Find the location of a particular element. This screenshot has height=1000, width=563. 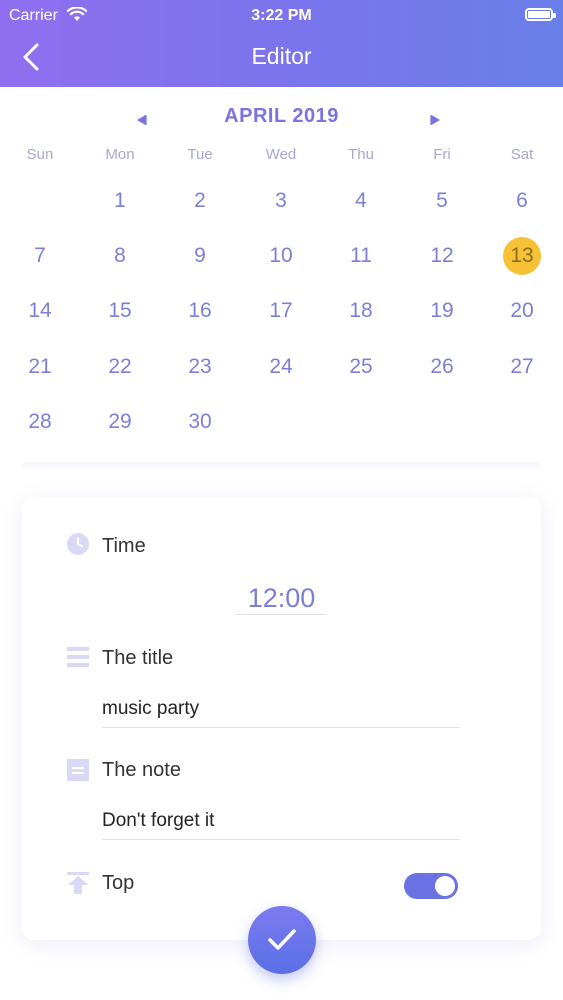

calendar-day-15: 15 is located at coordinates (120, 311).